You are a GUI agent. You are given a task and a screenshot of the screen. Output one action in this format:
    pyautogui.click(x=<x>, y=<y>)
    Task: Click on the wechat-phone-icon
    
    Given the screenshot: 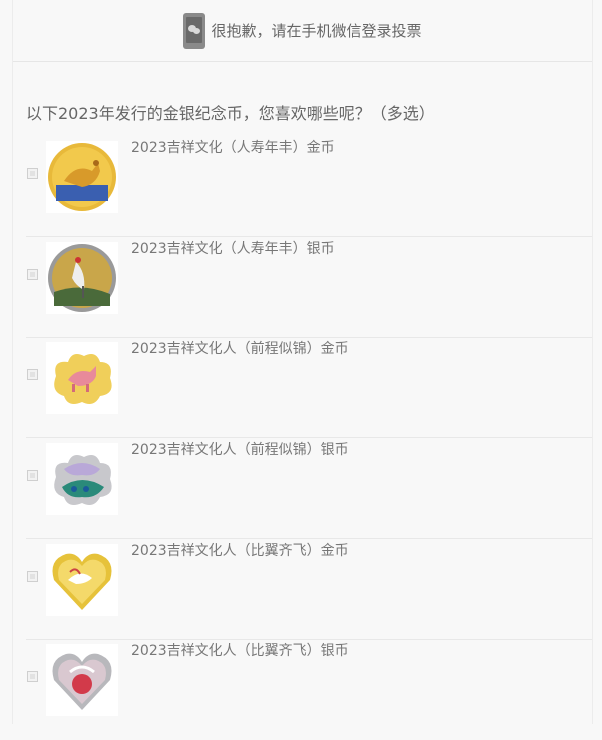 What is the action you would take?
    pyautogui.click(x=194, y=30)
    